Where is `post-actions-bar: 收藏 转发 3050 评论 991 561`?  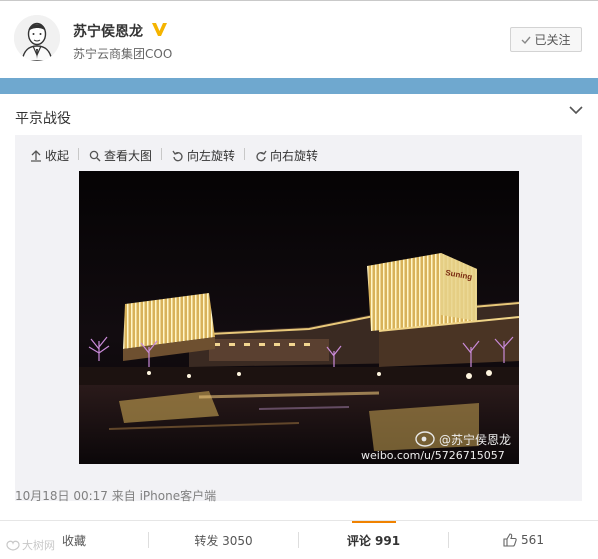 post-actions-bar: 收藏 转发 3050 评论 991 561 is located at coordinates (299, 539).